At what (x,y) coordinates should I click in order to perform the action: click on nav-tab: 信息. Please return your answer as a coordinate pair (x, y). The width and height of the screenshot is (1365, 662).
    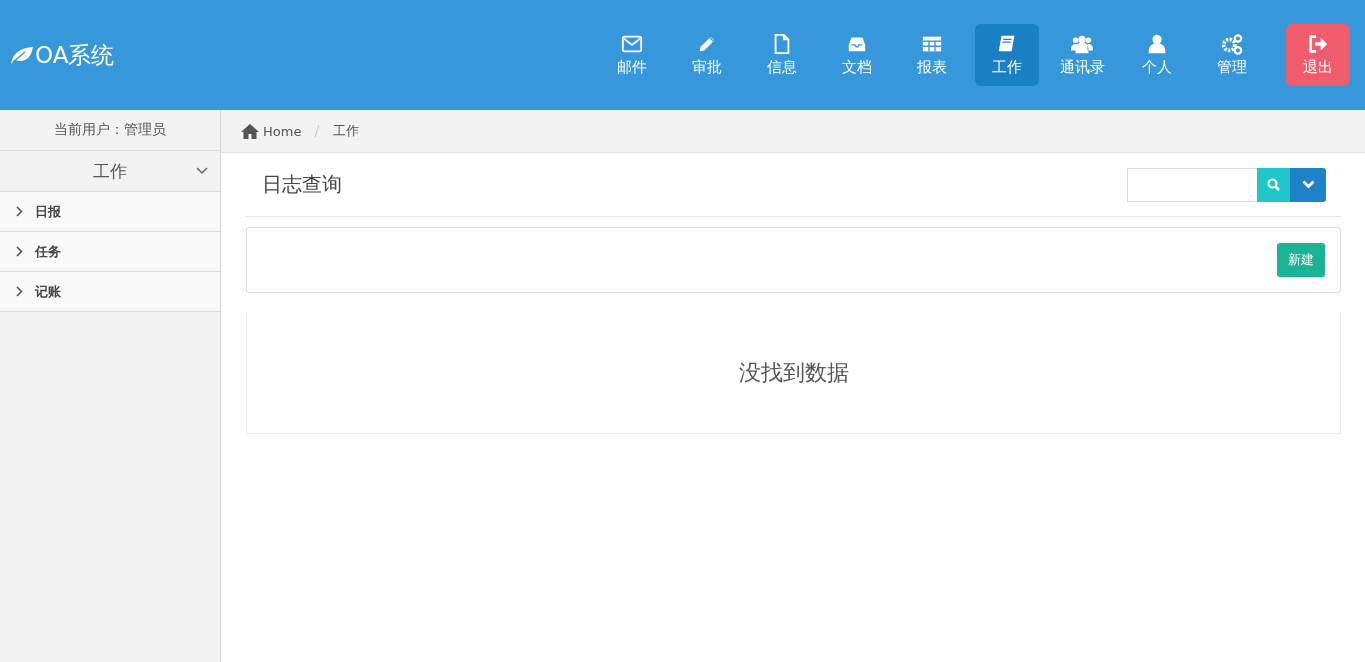
    Looking at the image, I should click on (782, 55).